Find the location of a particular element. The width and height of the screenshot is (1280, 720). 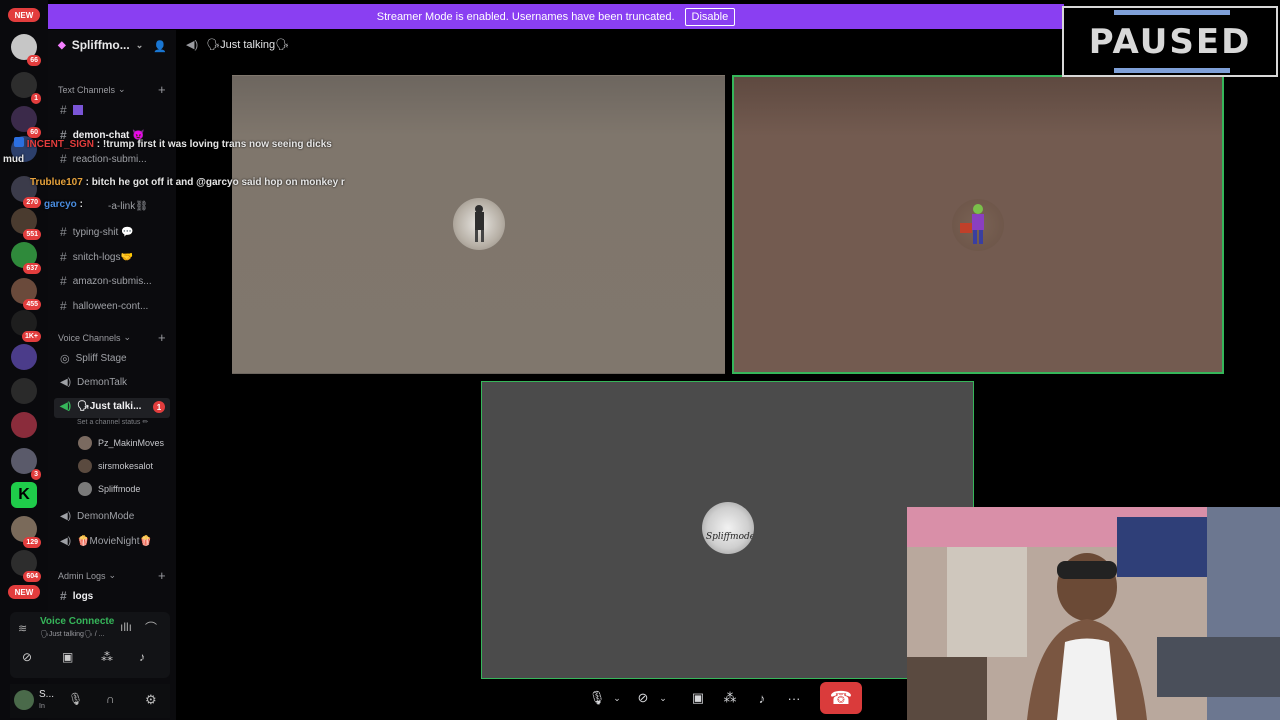

voice-channel-stage: ◎ Spliff Stage is located at coordinates (93, 358).